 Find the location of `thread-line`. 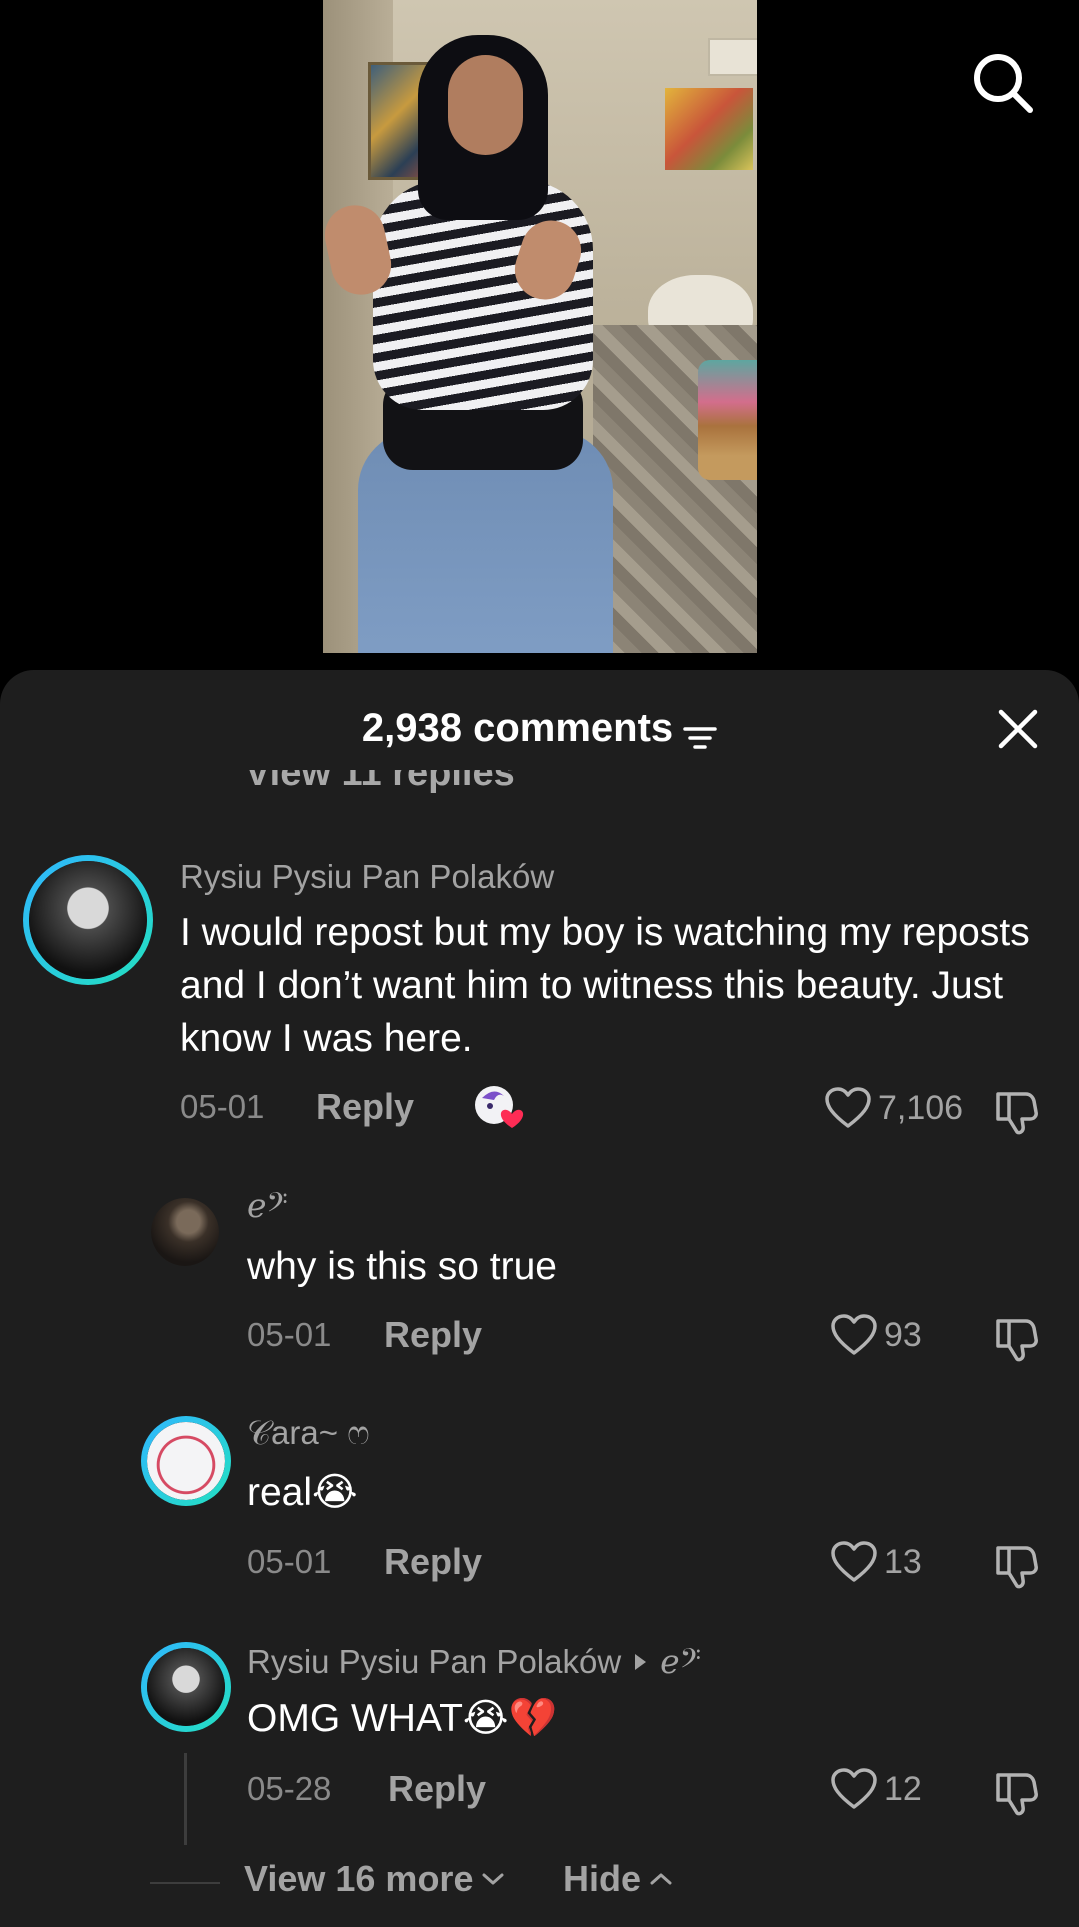

thread-line is located at coordinates (185, 1799).